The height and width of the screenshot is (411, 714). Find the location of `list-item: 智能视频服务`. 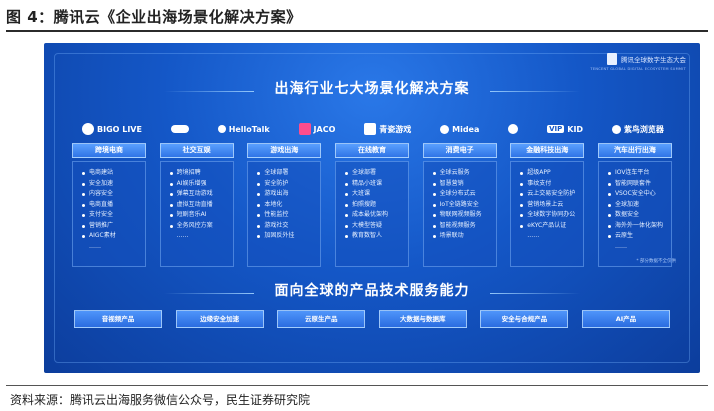

list-item: 智能视频服务 is located at coordinates (464, 226).